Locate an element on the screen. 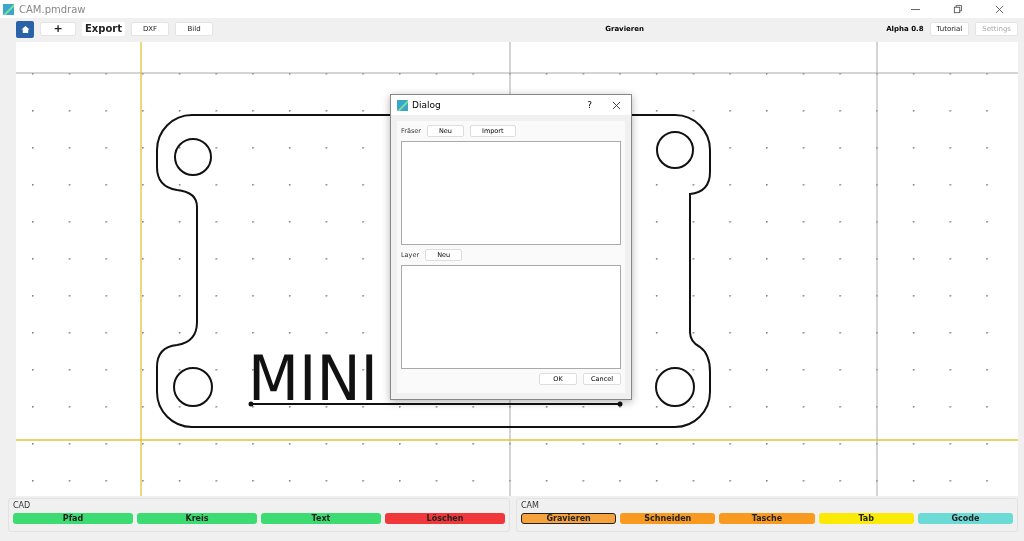 The width and height of the screenshot is (1024, 541). engraving-text: MINI is located at coordinates (316, 378).